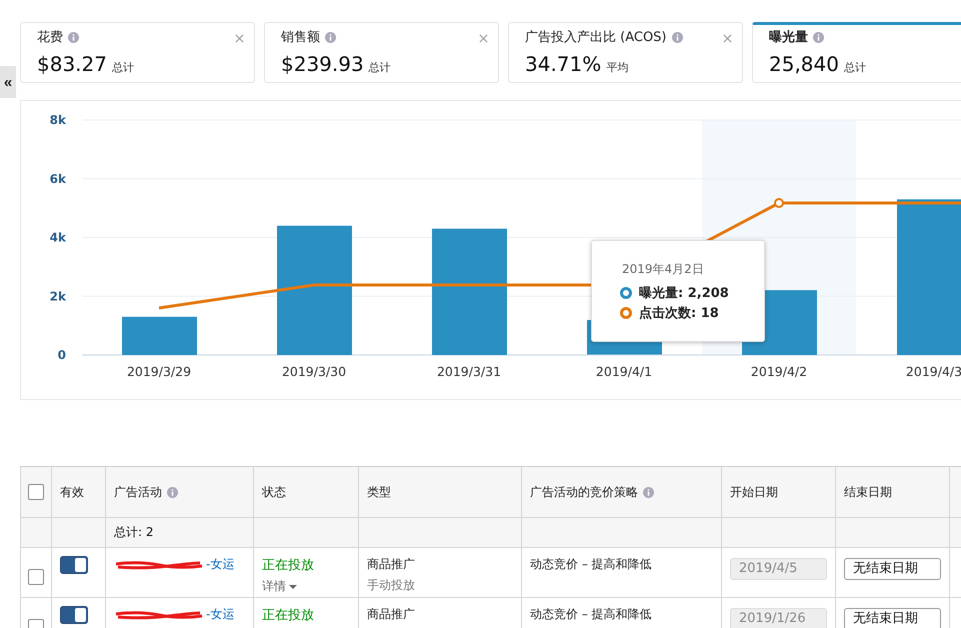  I want to click on metric-unit: 平均, so click(617, 67).